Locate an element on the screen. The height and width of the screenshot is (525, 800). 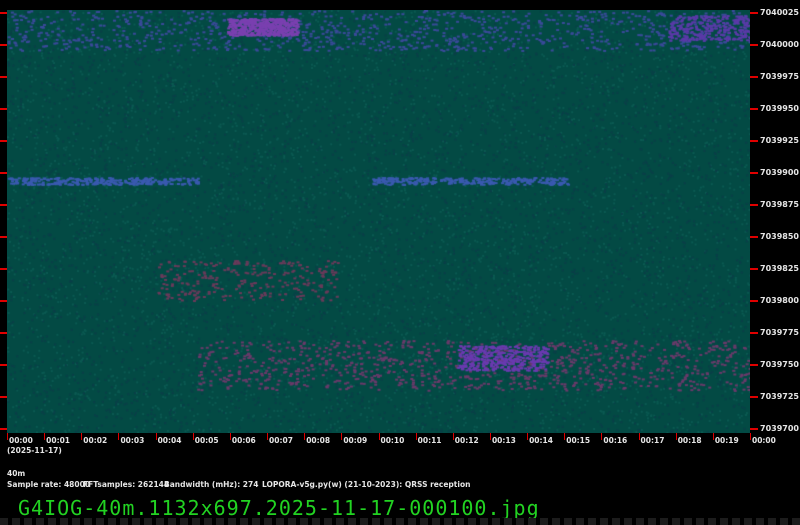
bandwidth: Bandwidth (mHz): 274 is located at coordinates (211, 484).